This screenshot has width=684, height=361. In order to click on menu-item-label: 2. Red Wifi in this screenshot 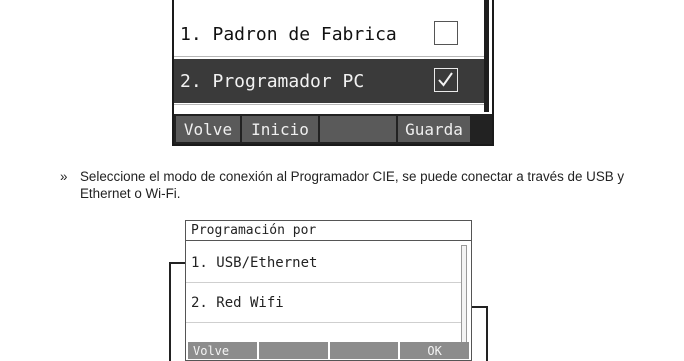, I will do `click(237, 303)`.